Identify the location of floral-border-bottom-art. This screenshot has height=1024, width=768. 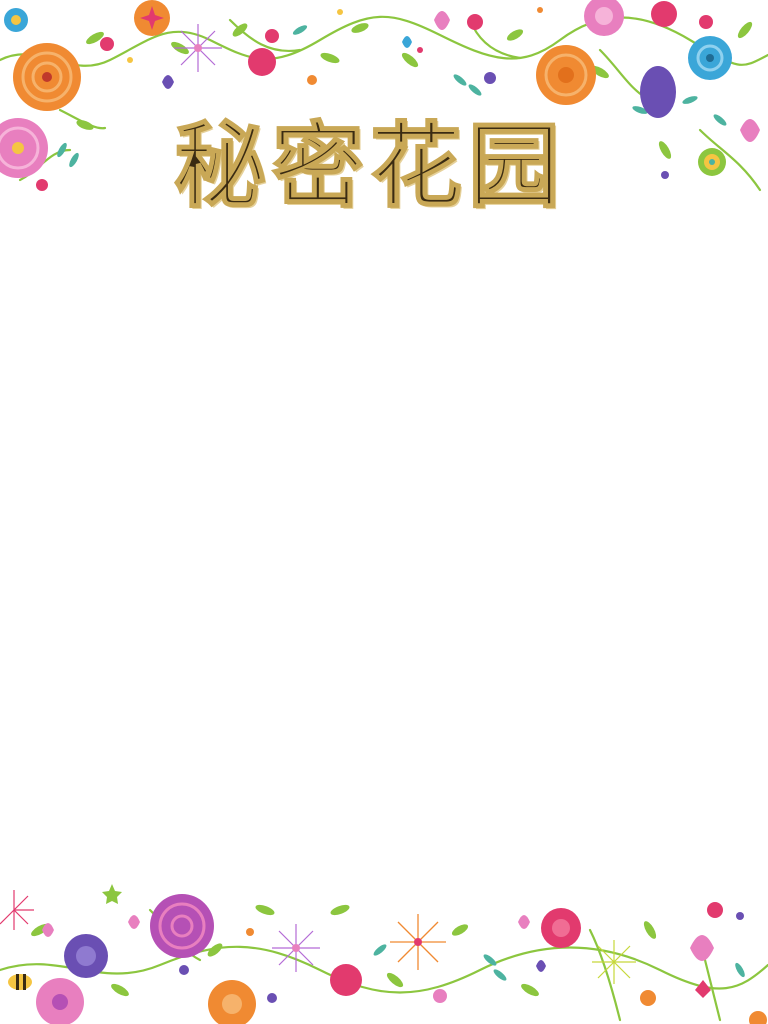
(384, 954).